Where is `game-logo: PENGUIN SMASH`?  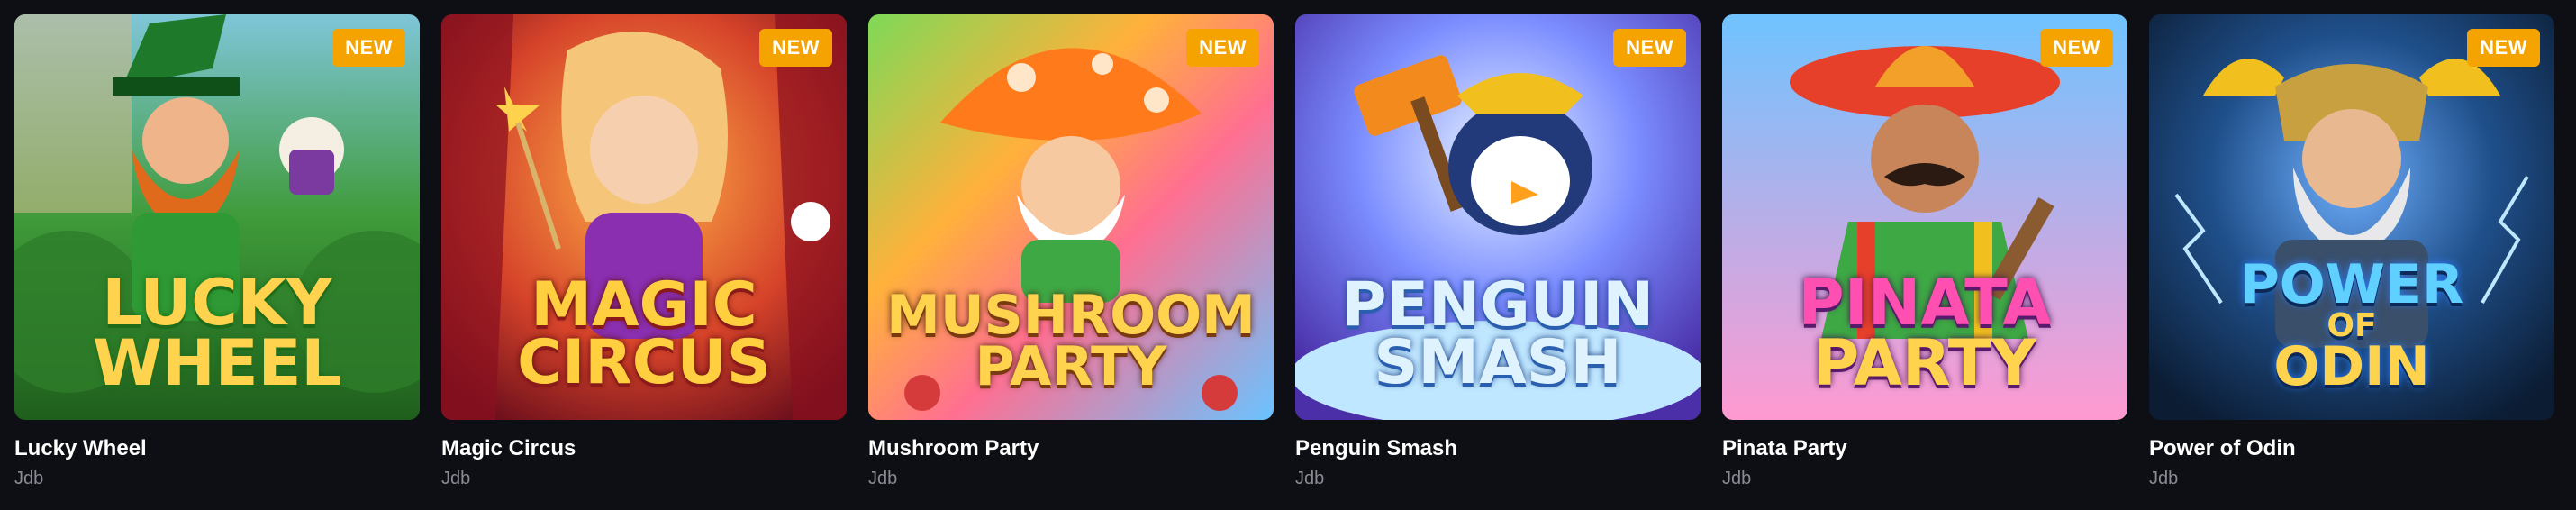 game-logo: PENGUIN SMASH is located at coordinates (1498, 334).